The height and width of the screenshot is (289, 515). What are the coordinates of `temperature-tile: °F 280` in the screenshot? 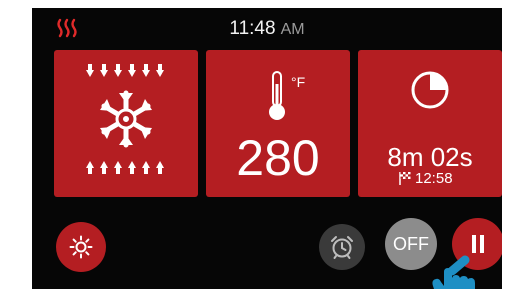 It's located at (278, 123).